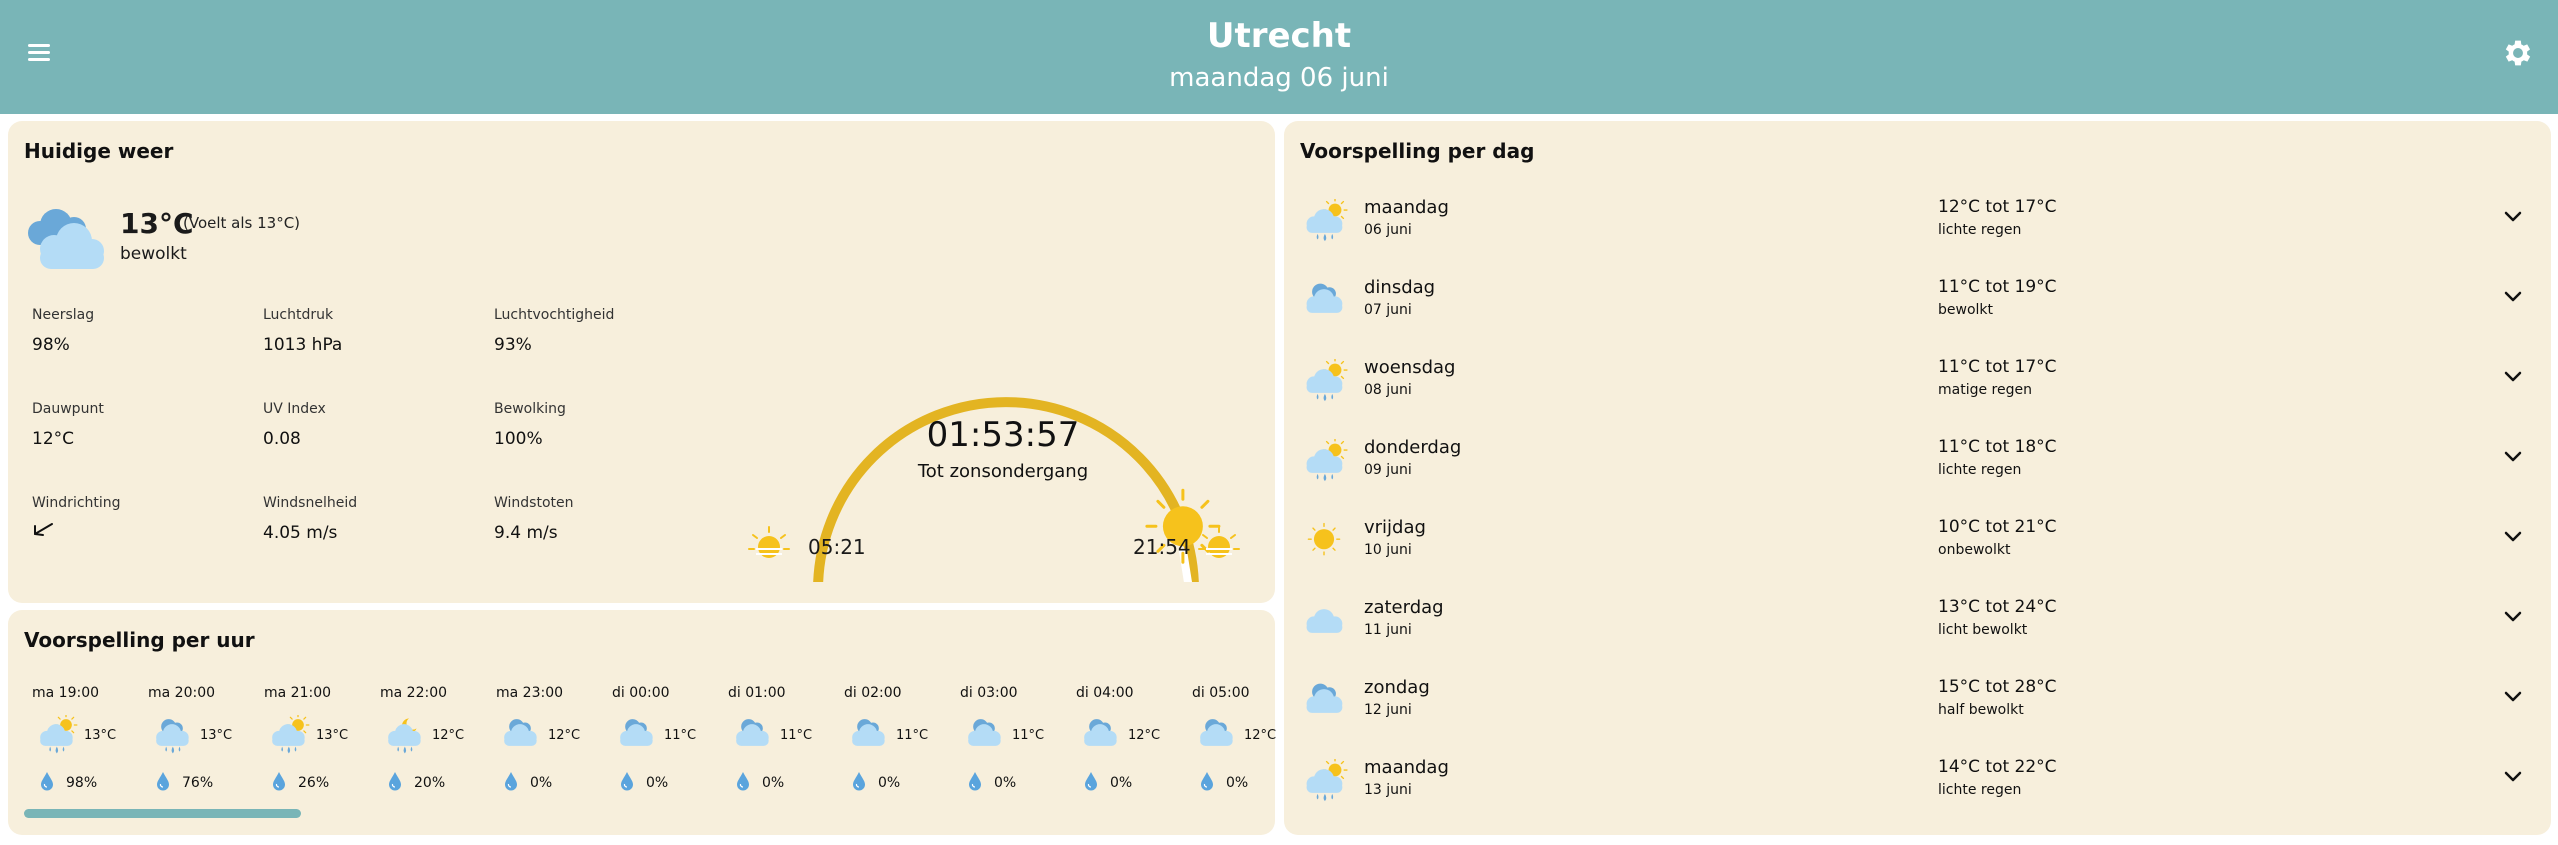  What do you see at coordinates (198, 783) in the screenshot?
I see `hour-precipitation: 76%` at bounding box center [198, 783].